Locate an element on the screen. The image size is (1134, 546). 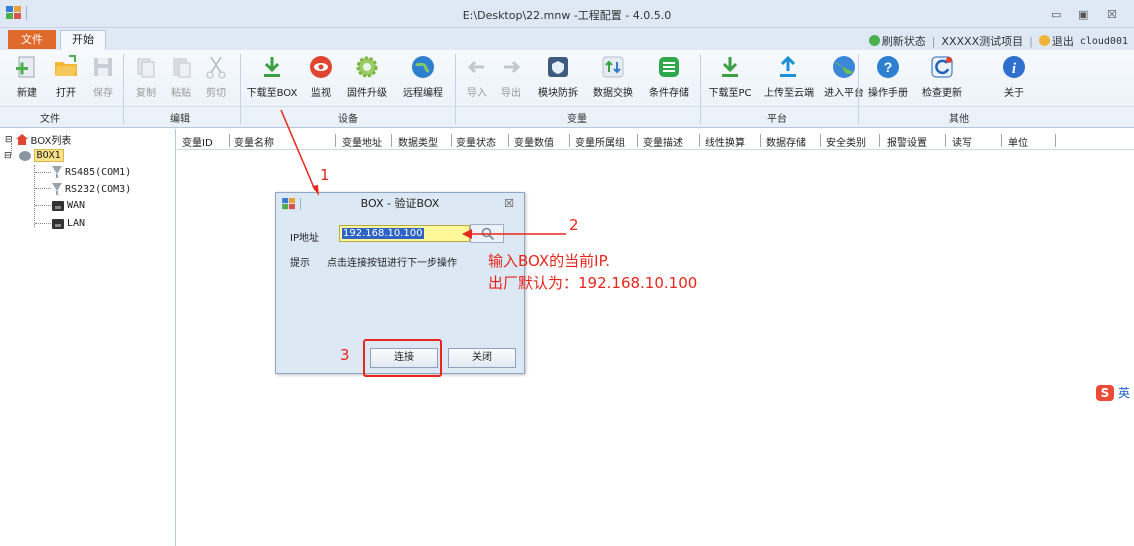
annotation-number-1: 1 is located at coordinates (325, 175).